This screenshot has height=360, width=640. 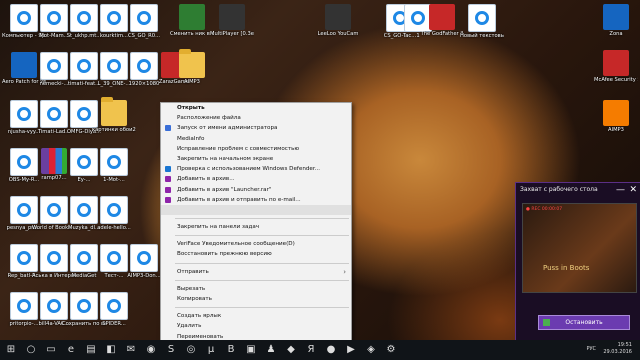 I want to click on chevron-right-icon: ›, so click(x=344, y=271).